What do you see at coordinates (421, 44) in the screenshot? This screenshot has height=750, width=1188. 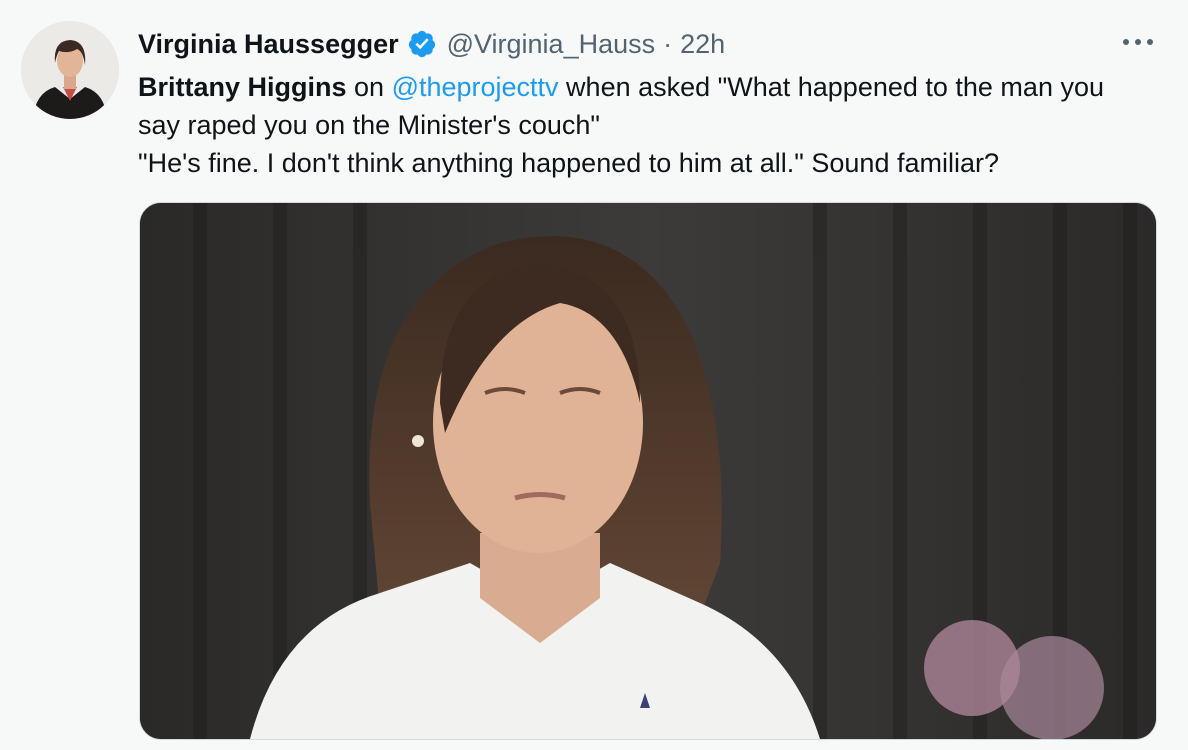 I see `verified-badge-icon` at bounding box center [421, 44].